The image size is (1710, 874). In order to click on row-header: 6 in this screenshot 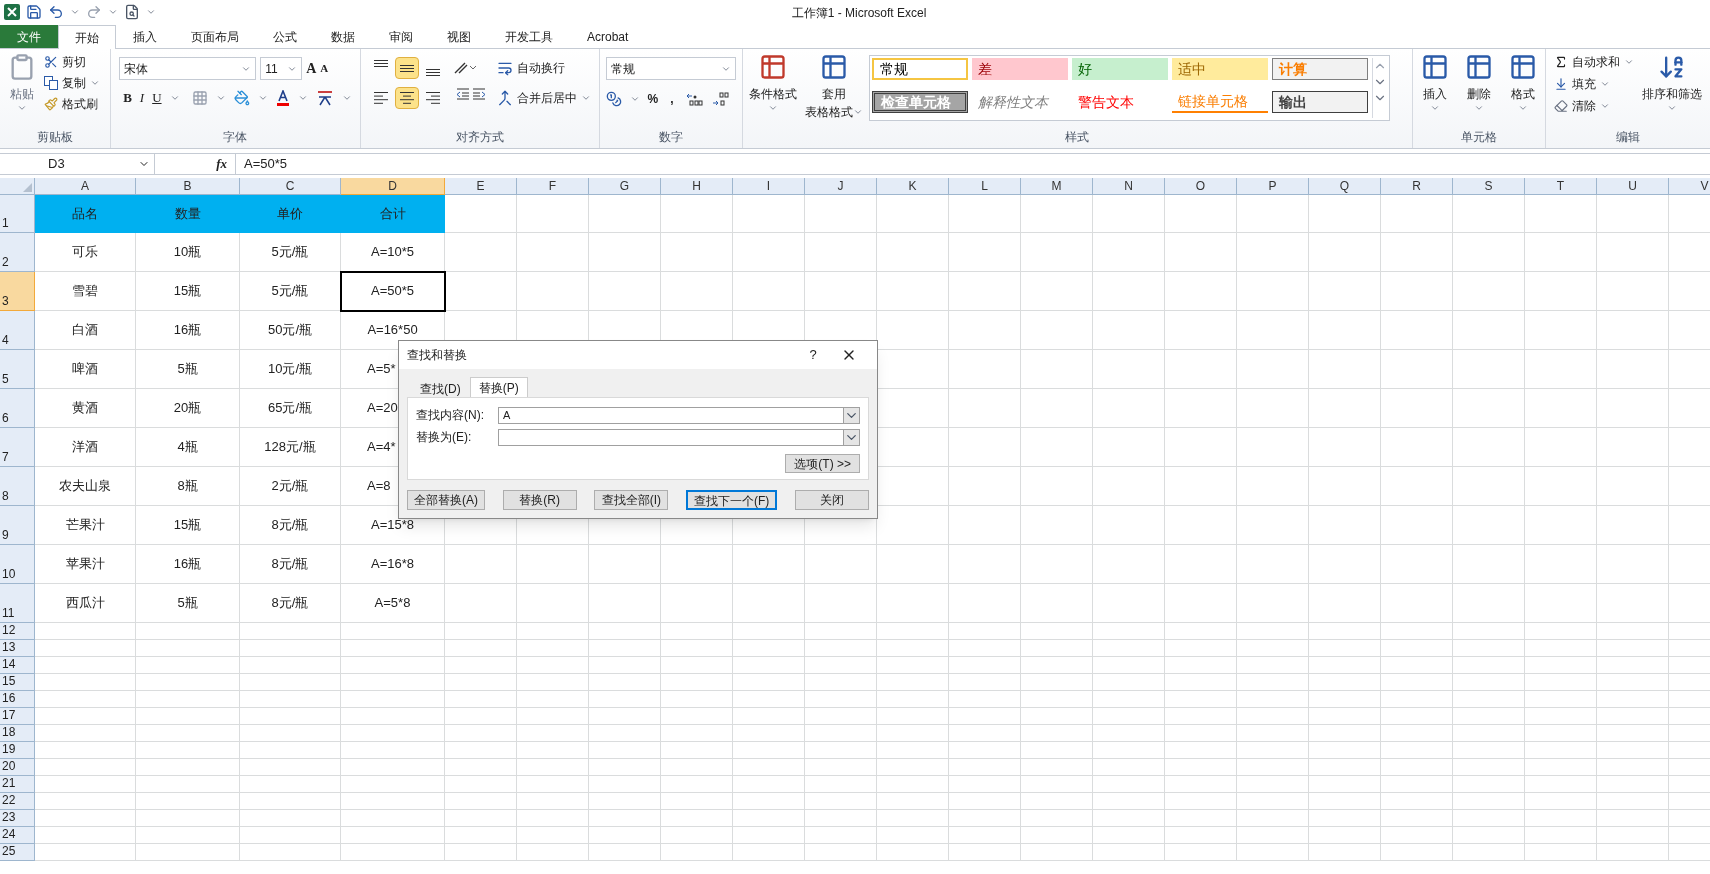, I will do `click(17, 408)`.